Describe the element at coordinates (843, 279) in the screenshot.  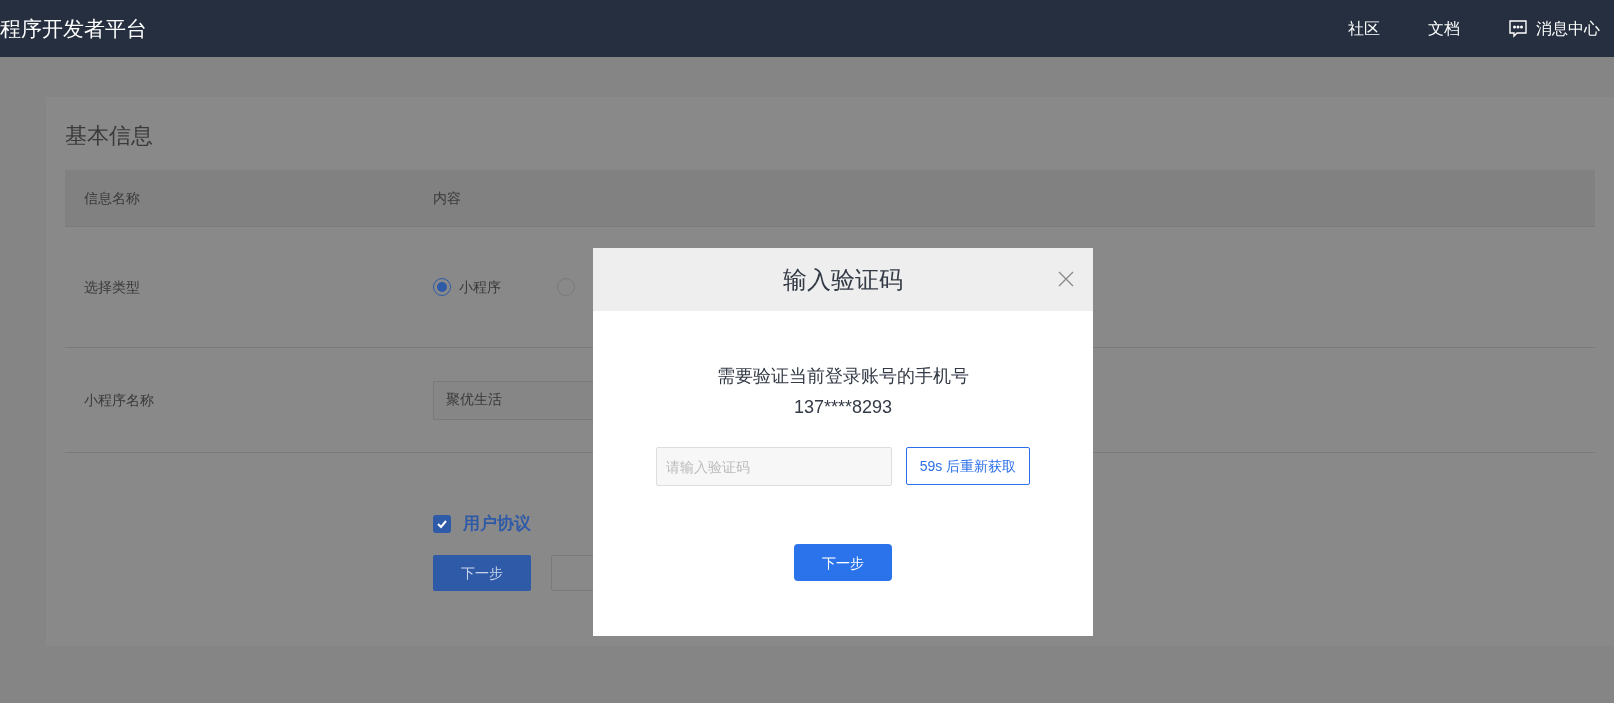
I see `dialog-title: 输入验证码` at that location.